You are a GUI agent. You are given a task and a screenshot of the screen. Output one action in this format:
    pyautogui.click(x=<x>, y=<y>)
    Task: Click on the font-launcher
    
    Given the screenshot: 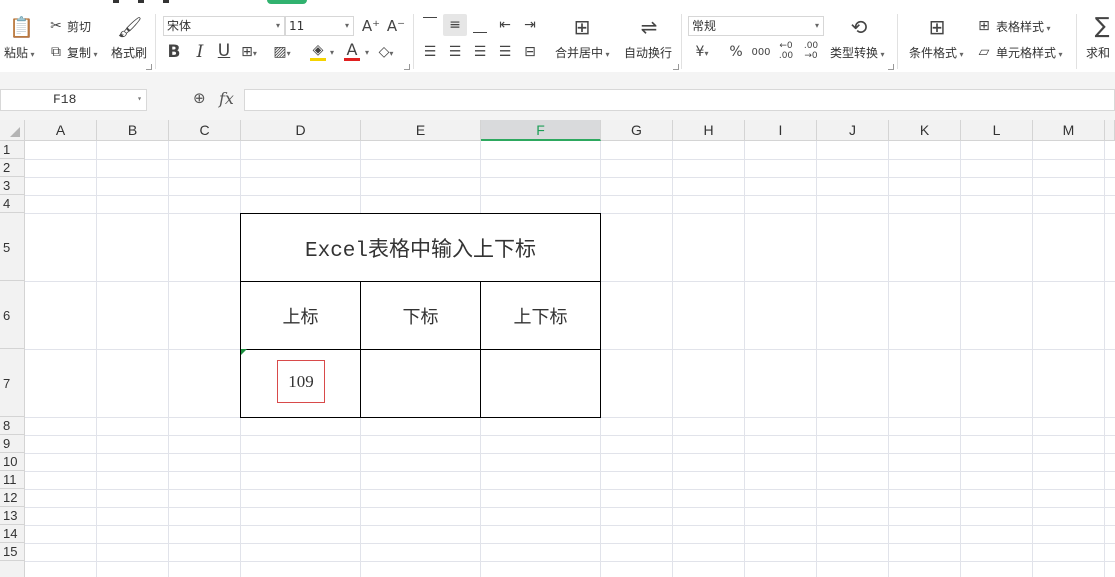 What is the action you would take?
    pyautogui.click(x=407, y=67)
    